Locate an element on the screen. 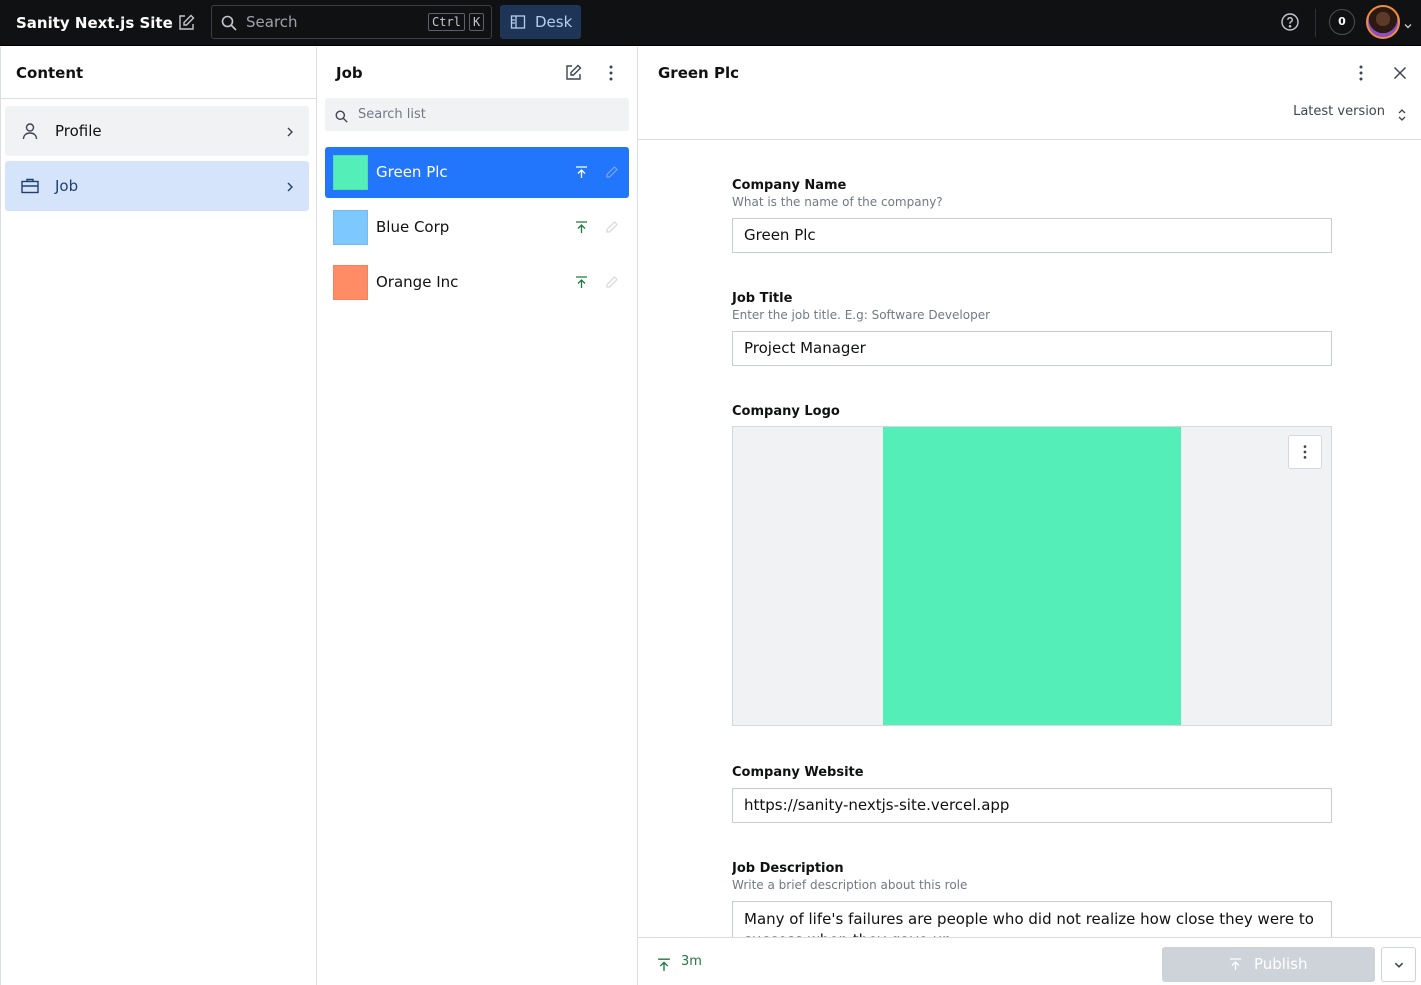  close-icon is located at coordinates (1400, 73).